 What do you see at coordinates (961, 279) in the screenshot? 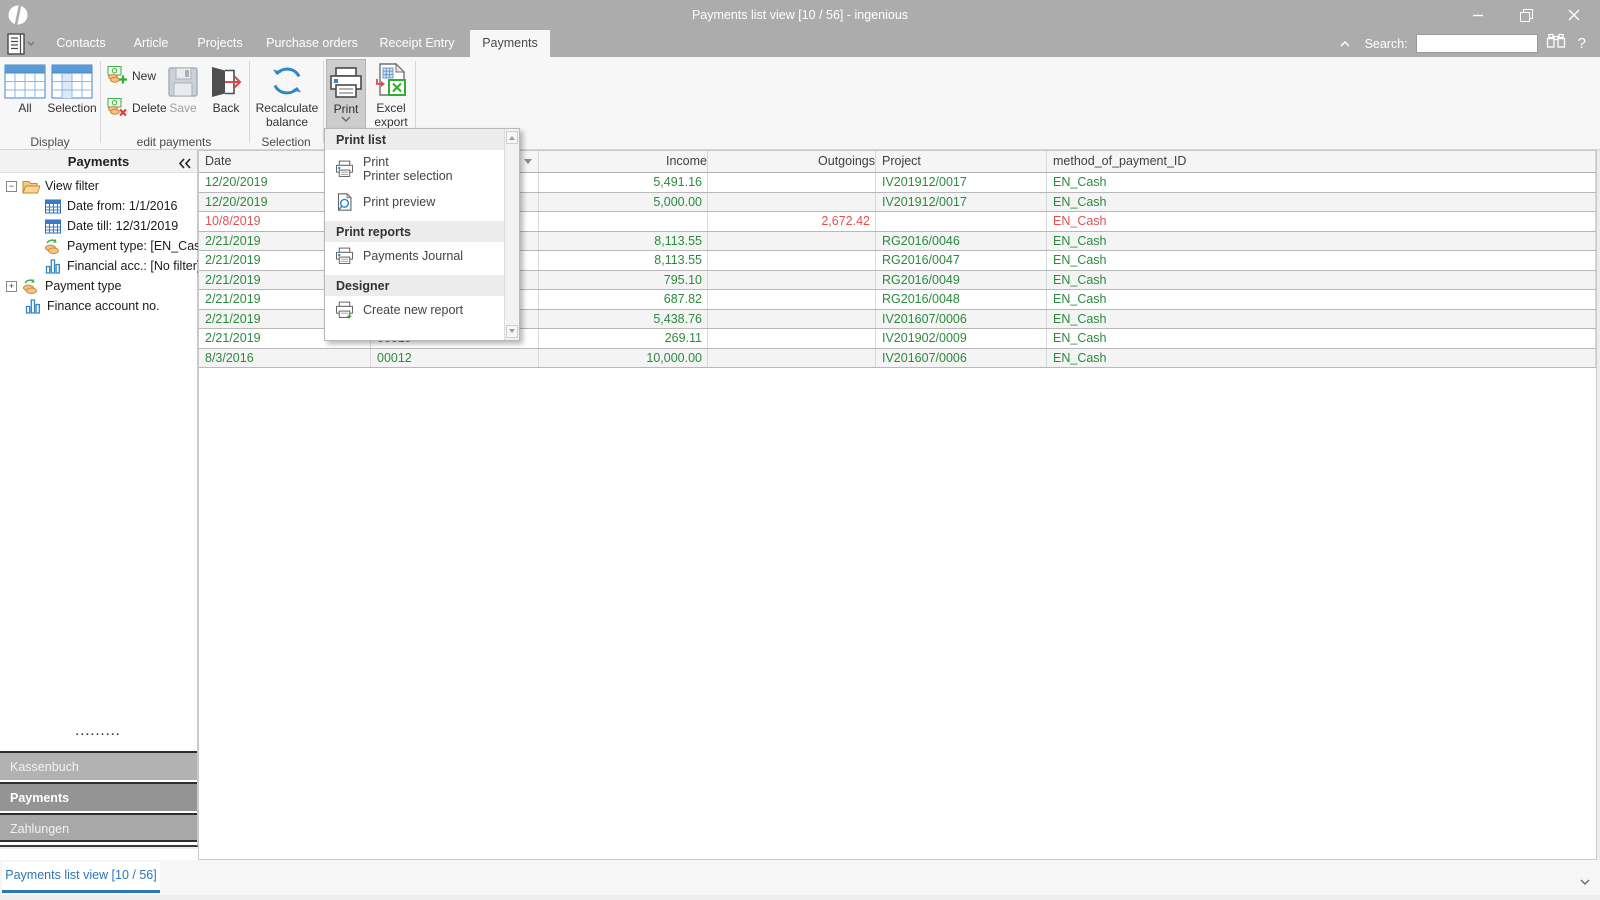
I see `table-cell: RG2016/0049` at bounding box center [961, 279].